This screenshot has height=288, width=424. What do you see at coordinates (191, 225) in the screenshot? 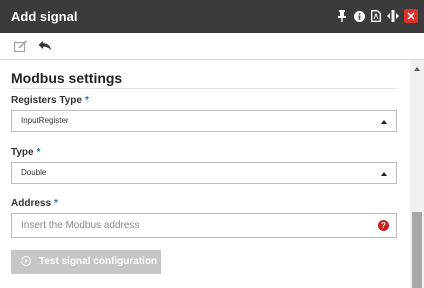
I see `address-input` at bounding box center [191, 225].